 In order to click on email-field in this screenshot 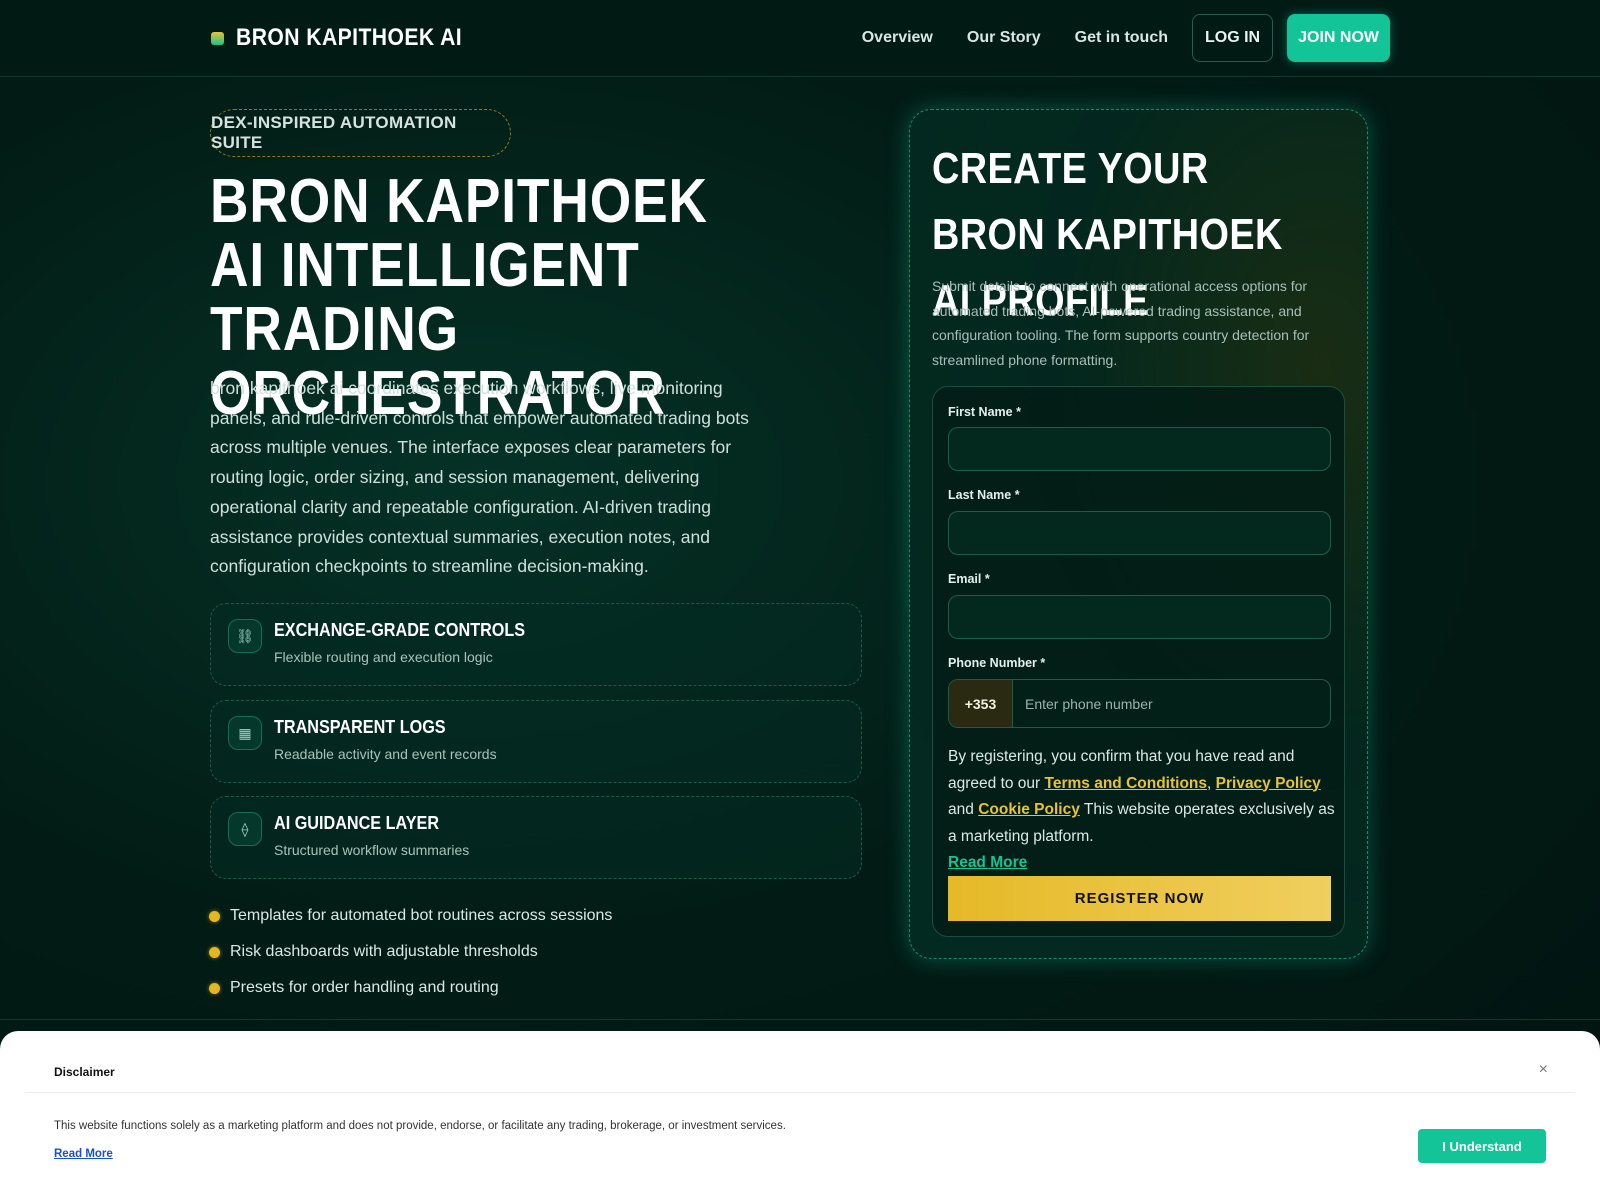, I will do `click(1139, 617)`.